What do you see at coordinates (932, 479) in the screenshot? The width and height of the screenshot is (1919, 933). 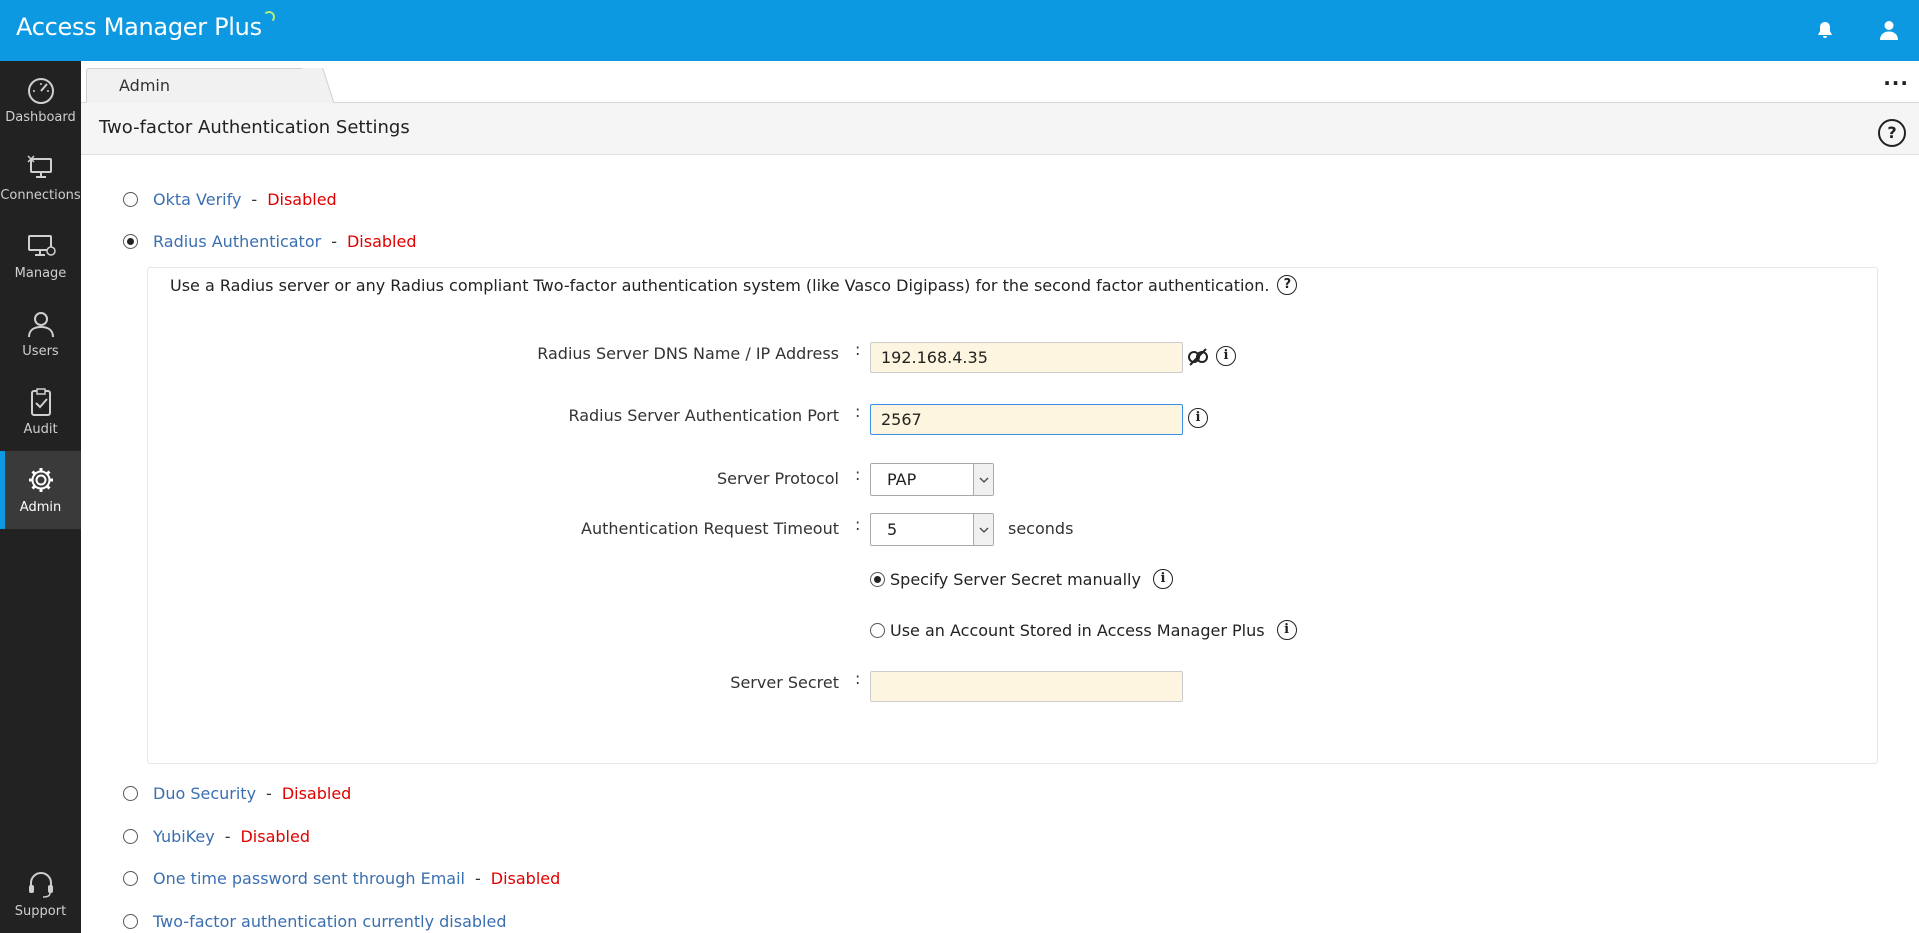 I see `protocol-select: PAP` at bounding box center [932, 479].